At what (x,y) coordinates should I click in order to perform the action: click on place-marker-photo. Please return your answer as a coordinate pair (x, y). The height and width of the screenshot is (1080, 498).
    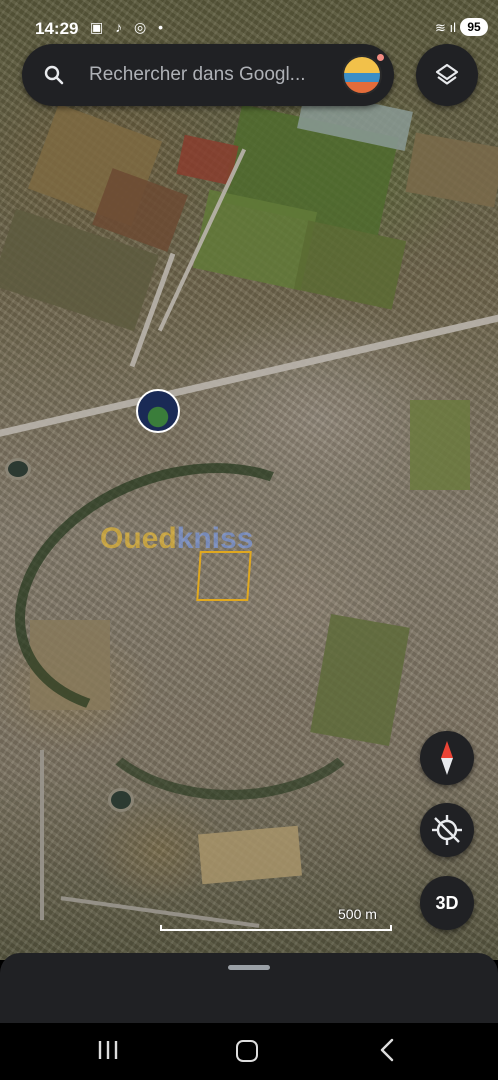
    Looking at the image, I should click on (158, 411).